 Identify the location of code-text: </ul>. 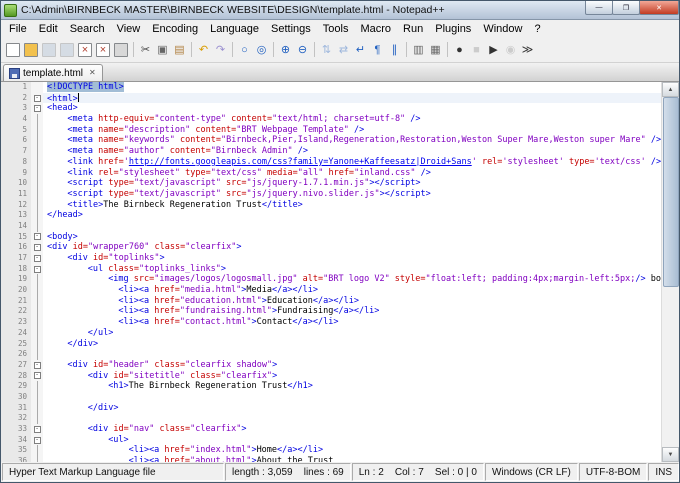
(352, 333).